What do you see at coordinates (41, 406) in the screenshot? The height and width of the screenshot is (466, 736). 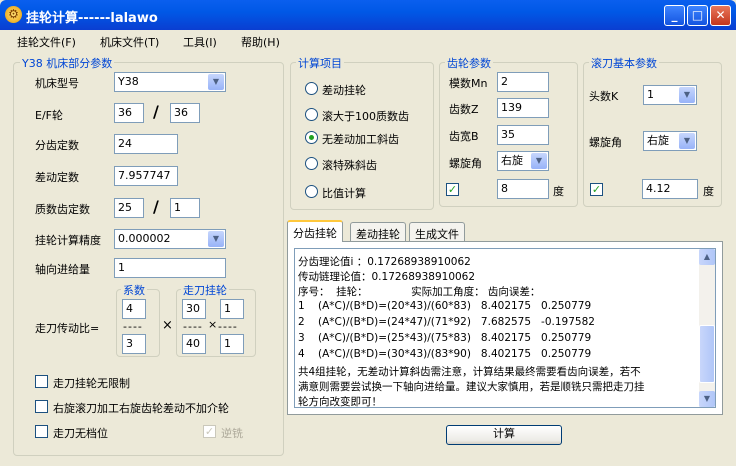 I see `no-idler-checkbox` at bounding box center [41, 406].